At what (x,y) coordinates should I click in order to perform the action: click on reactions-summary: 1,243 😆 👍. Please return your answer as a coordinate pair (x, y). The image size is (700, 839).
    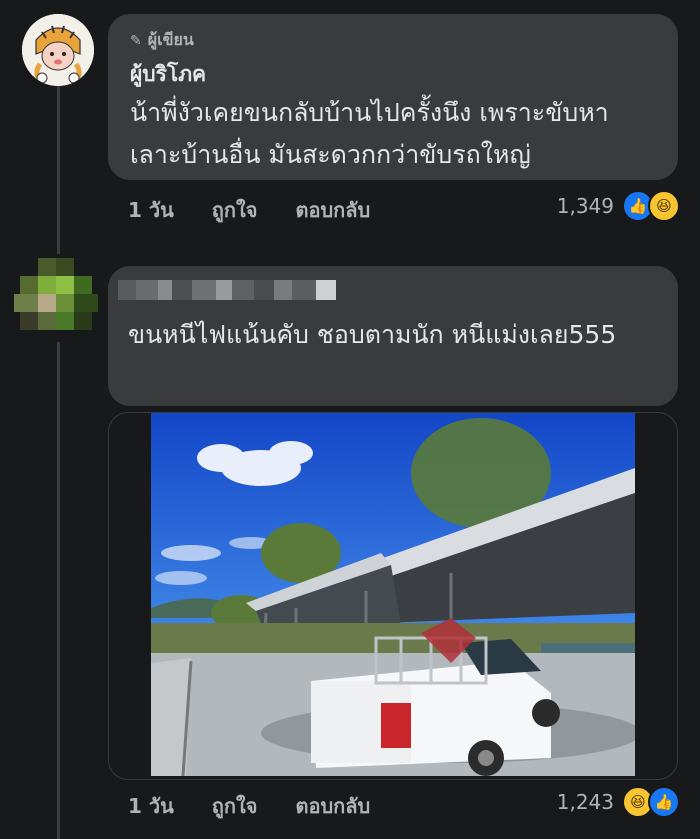
    Looking at the image, I should click on (618, 802).